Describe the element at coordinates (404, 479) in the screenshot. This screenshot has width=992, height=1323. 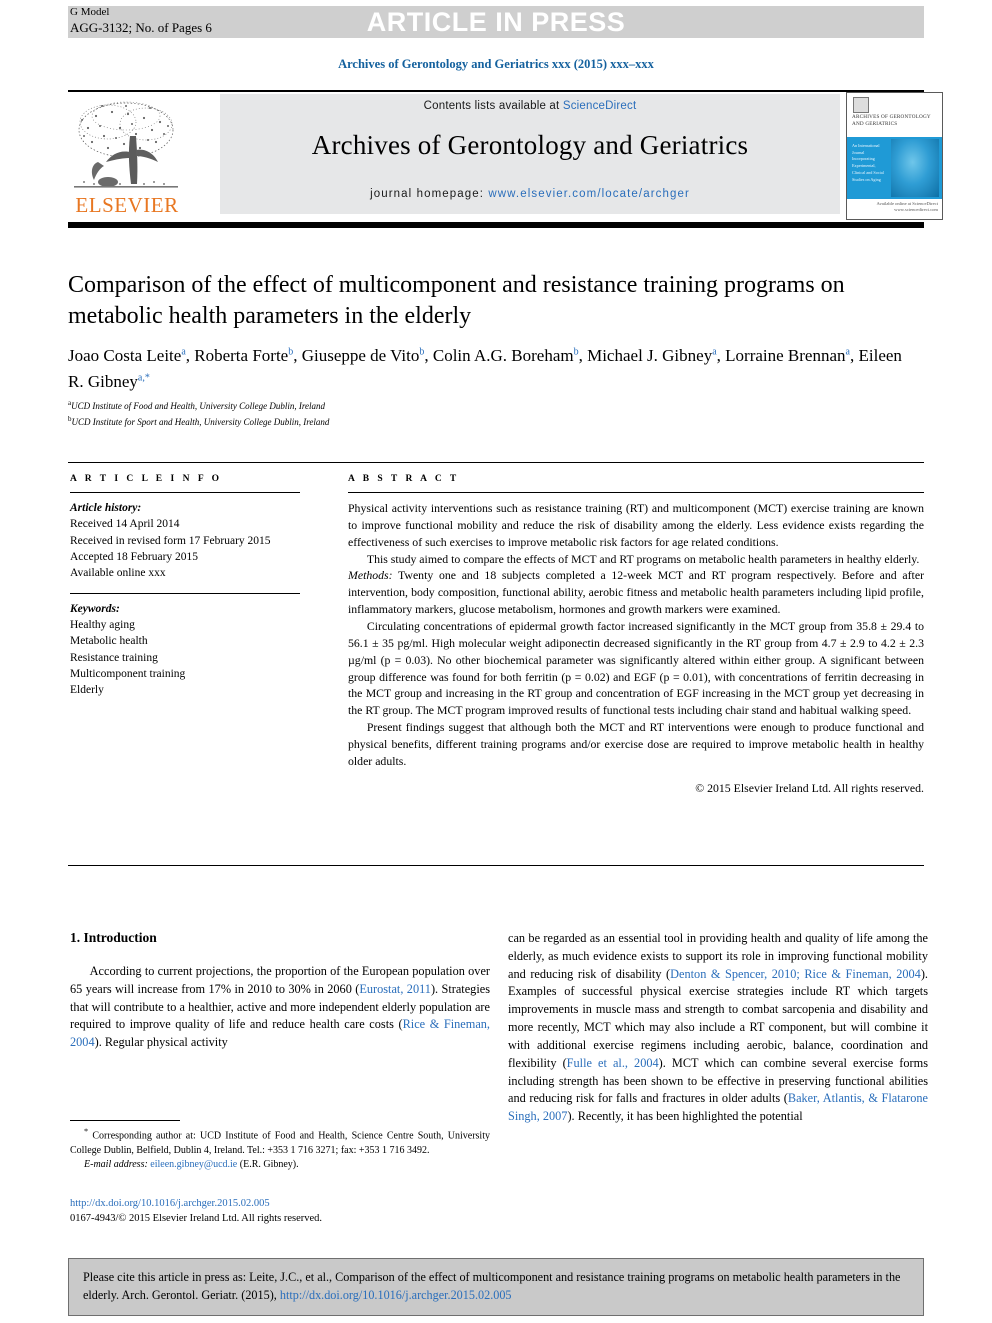
I see `abstract-heading: A B S T R A C T` at that location.